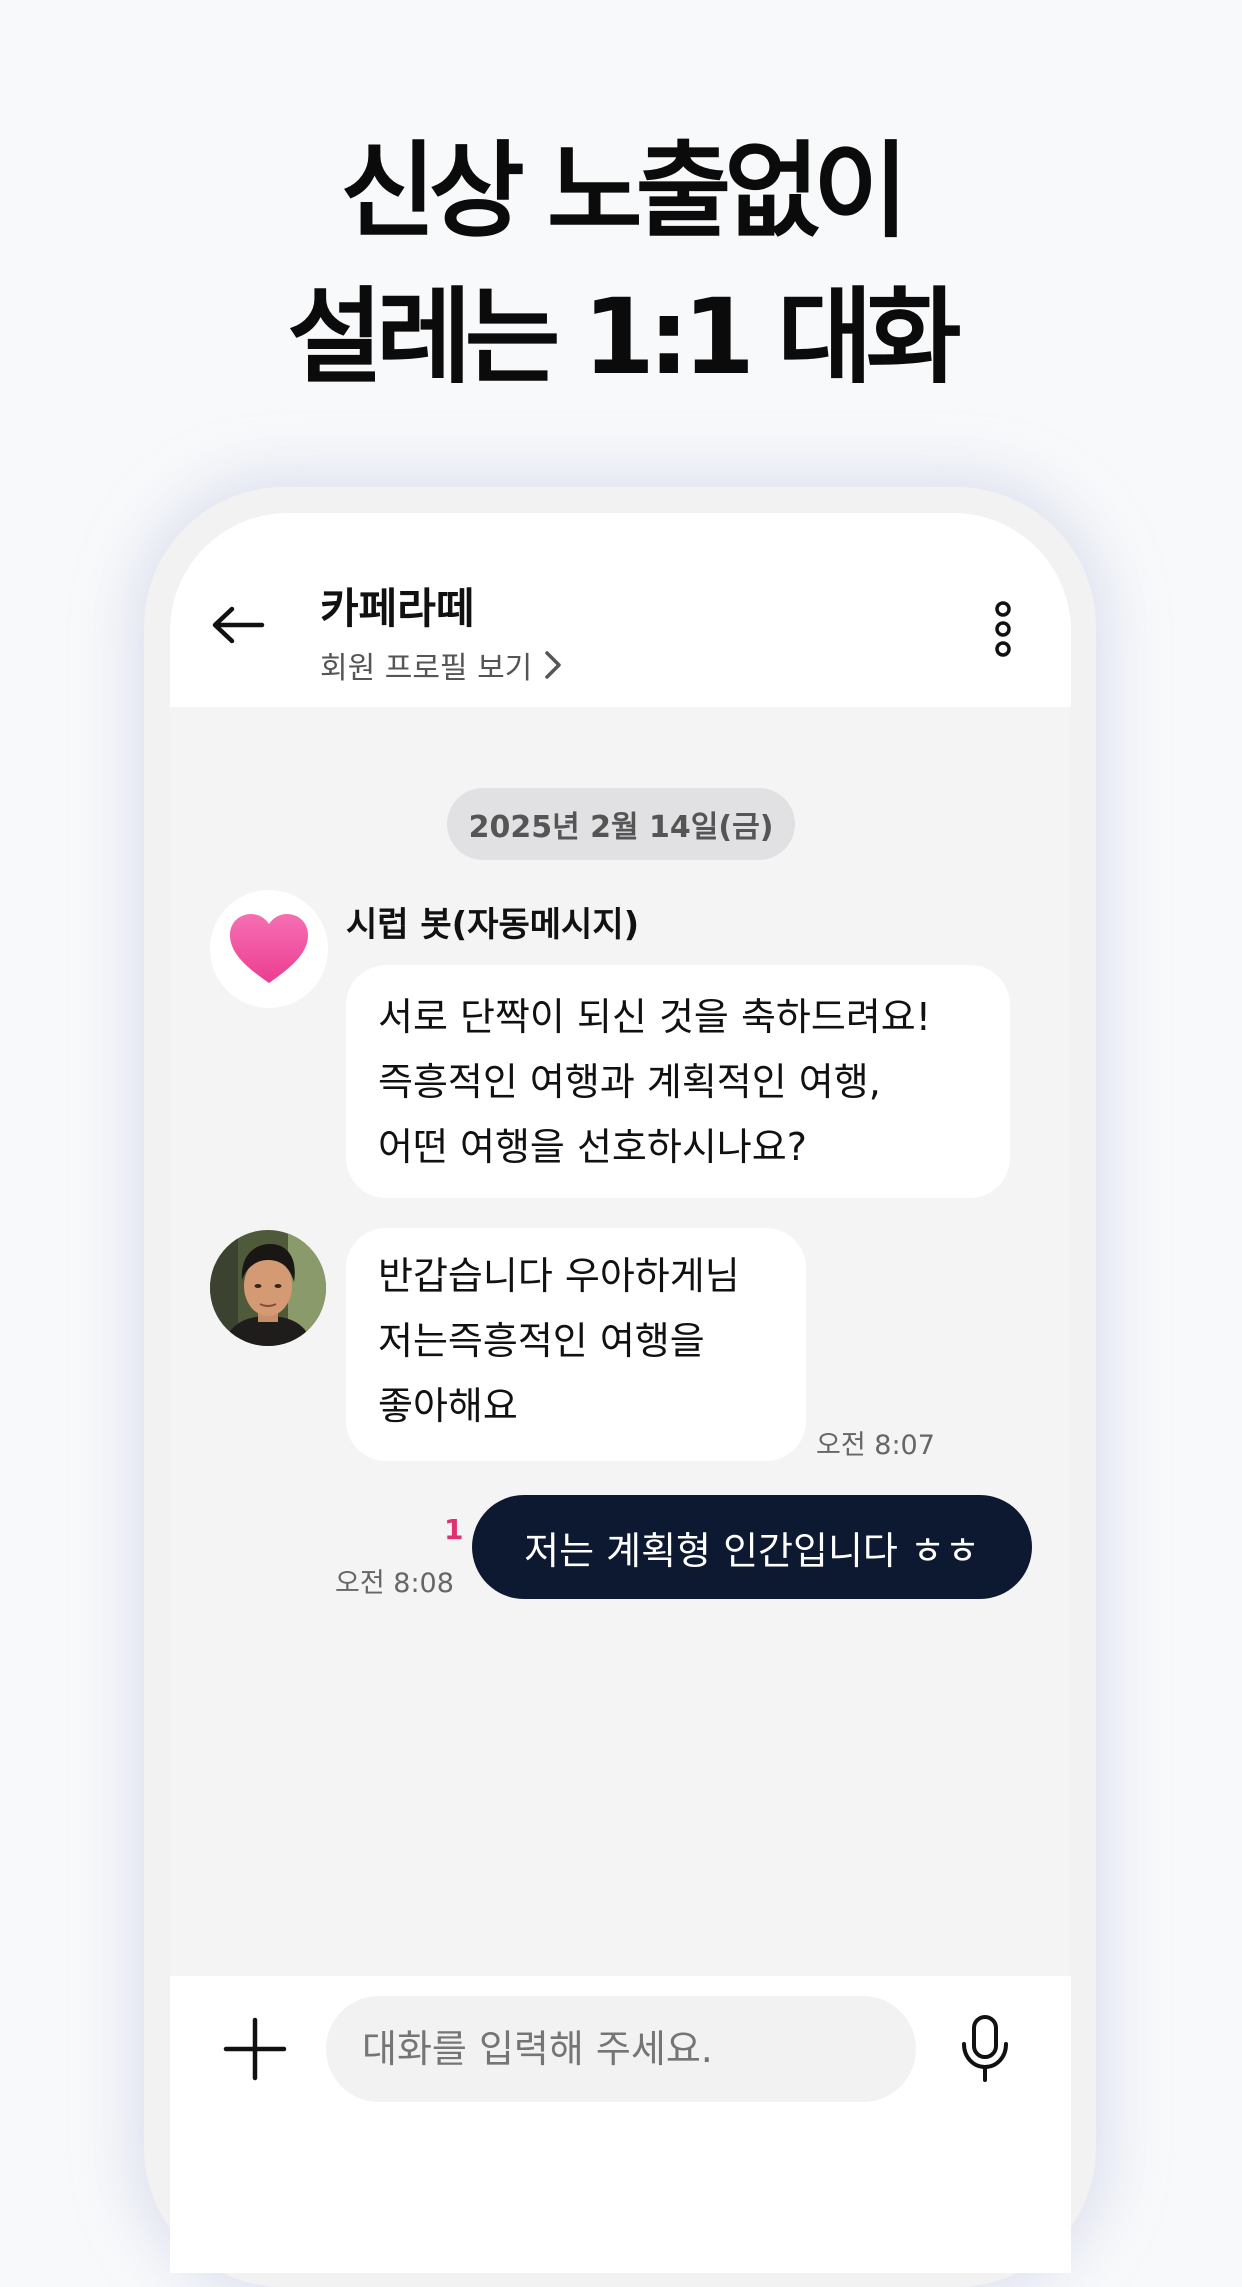 Image resolution: width=1242 pixels, height=2287 pixels. Describe the element at coordinates (654, 1017) in the screenshot. I see `message-line: 서로 단짝이 되신 것을 축하드려요!` at that location.